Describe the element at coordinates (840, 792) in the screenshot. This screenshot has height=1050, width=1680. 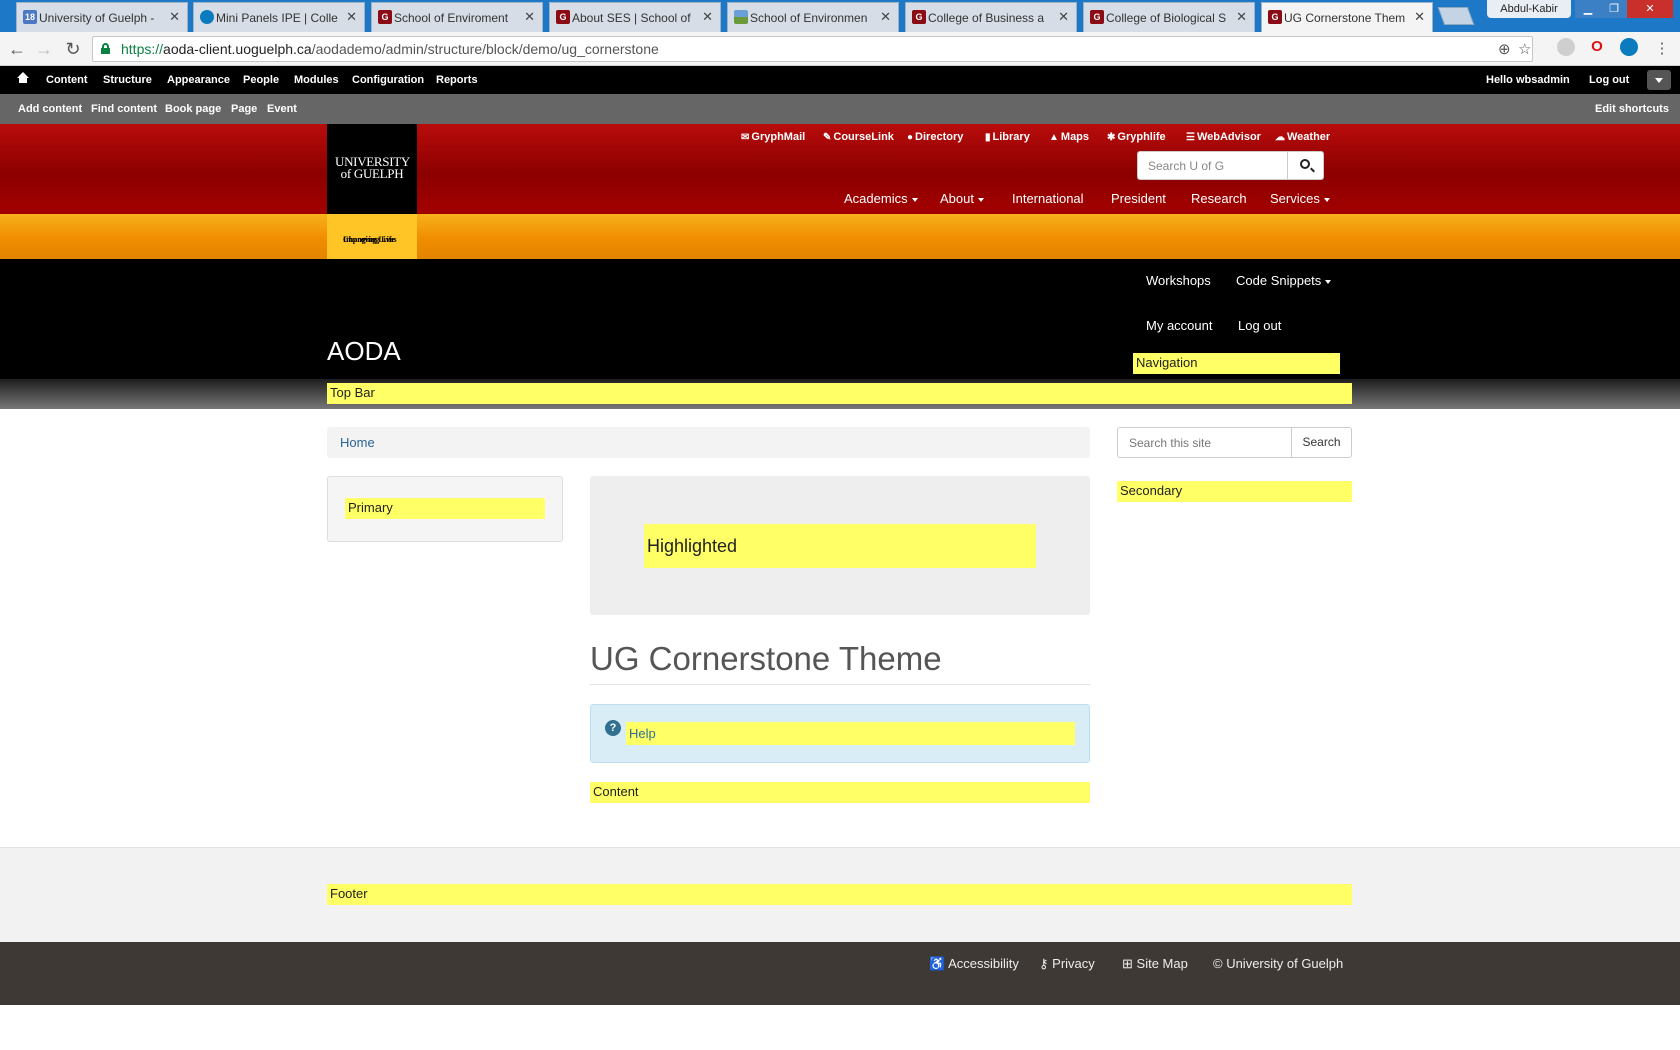
I see `region-content: Content` at that location.